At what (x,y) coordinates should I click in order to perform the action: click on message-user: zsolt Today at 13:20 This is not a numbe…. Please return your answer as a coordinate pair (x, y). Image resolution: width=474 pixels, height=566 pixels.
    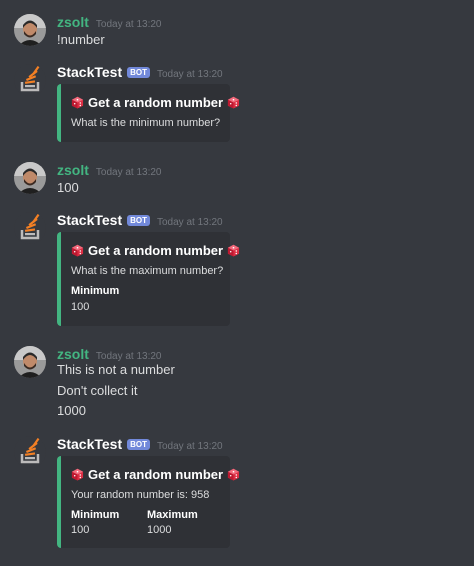
    Looking at the image, I should click on (237, 384).